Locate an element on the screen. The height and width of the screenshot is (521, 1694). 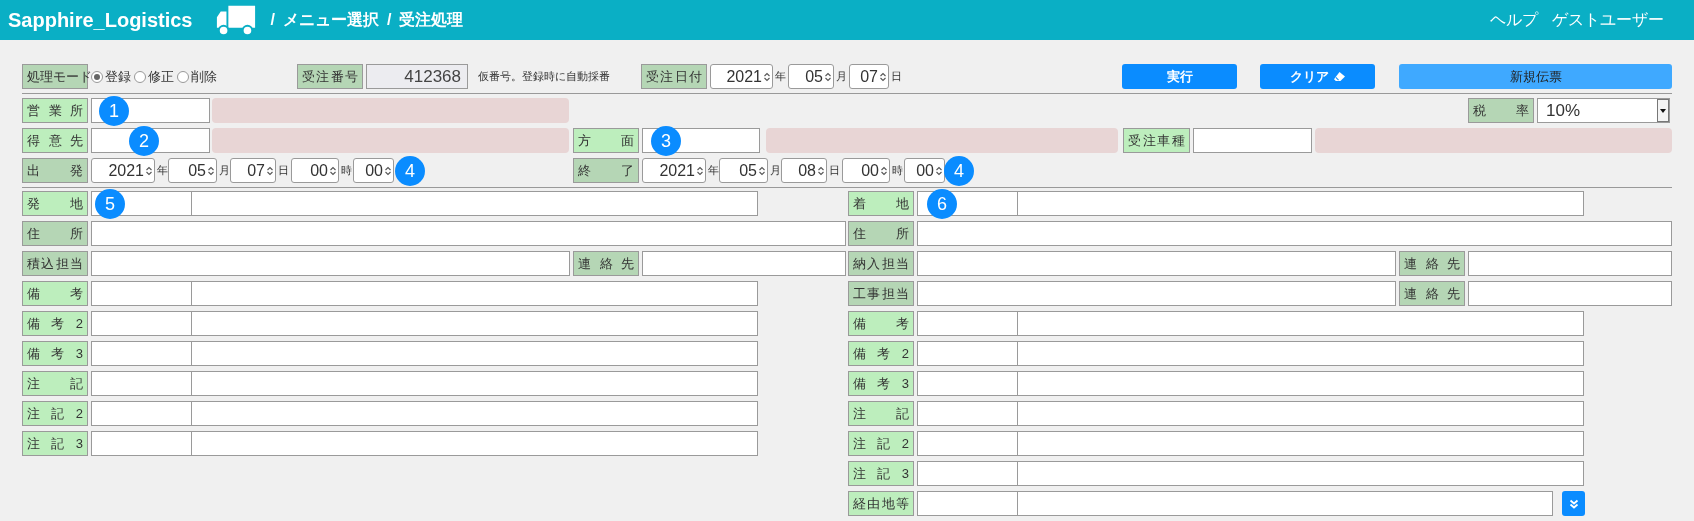
step-number-tooltip: 6 is located at coordinates (942, 204).